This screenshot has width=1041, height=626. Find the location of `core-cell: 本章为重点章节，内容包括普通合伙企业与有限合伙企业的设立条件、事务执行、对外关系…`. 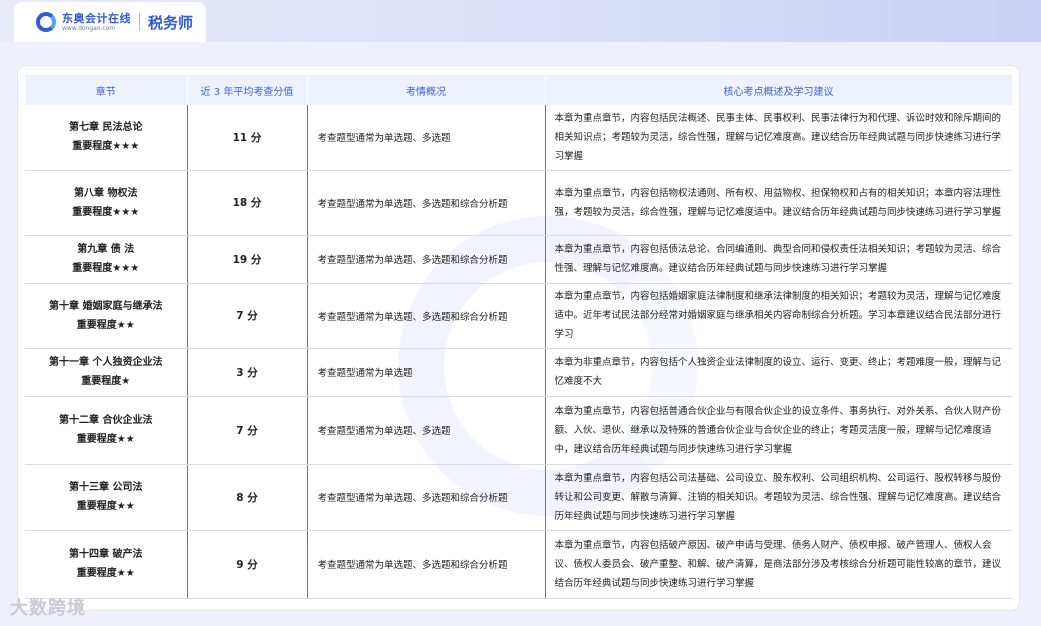

core-cell: 本章为重点章节，内容包括普通合伙企业与有限合伙企业的设立条件、事务执行、对外关系… is located at coordinates (778, 430).